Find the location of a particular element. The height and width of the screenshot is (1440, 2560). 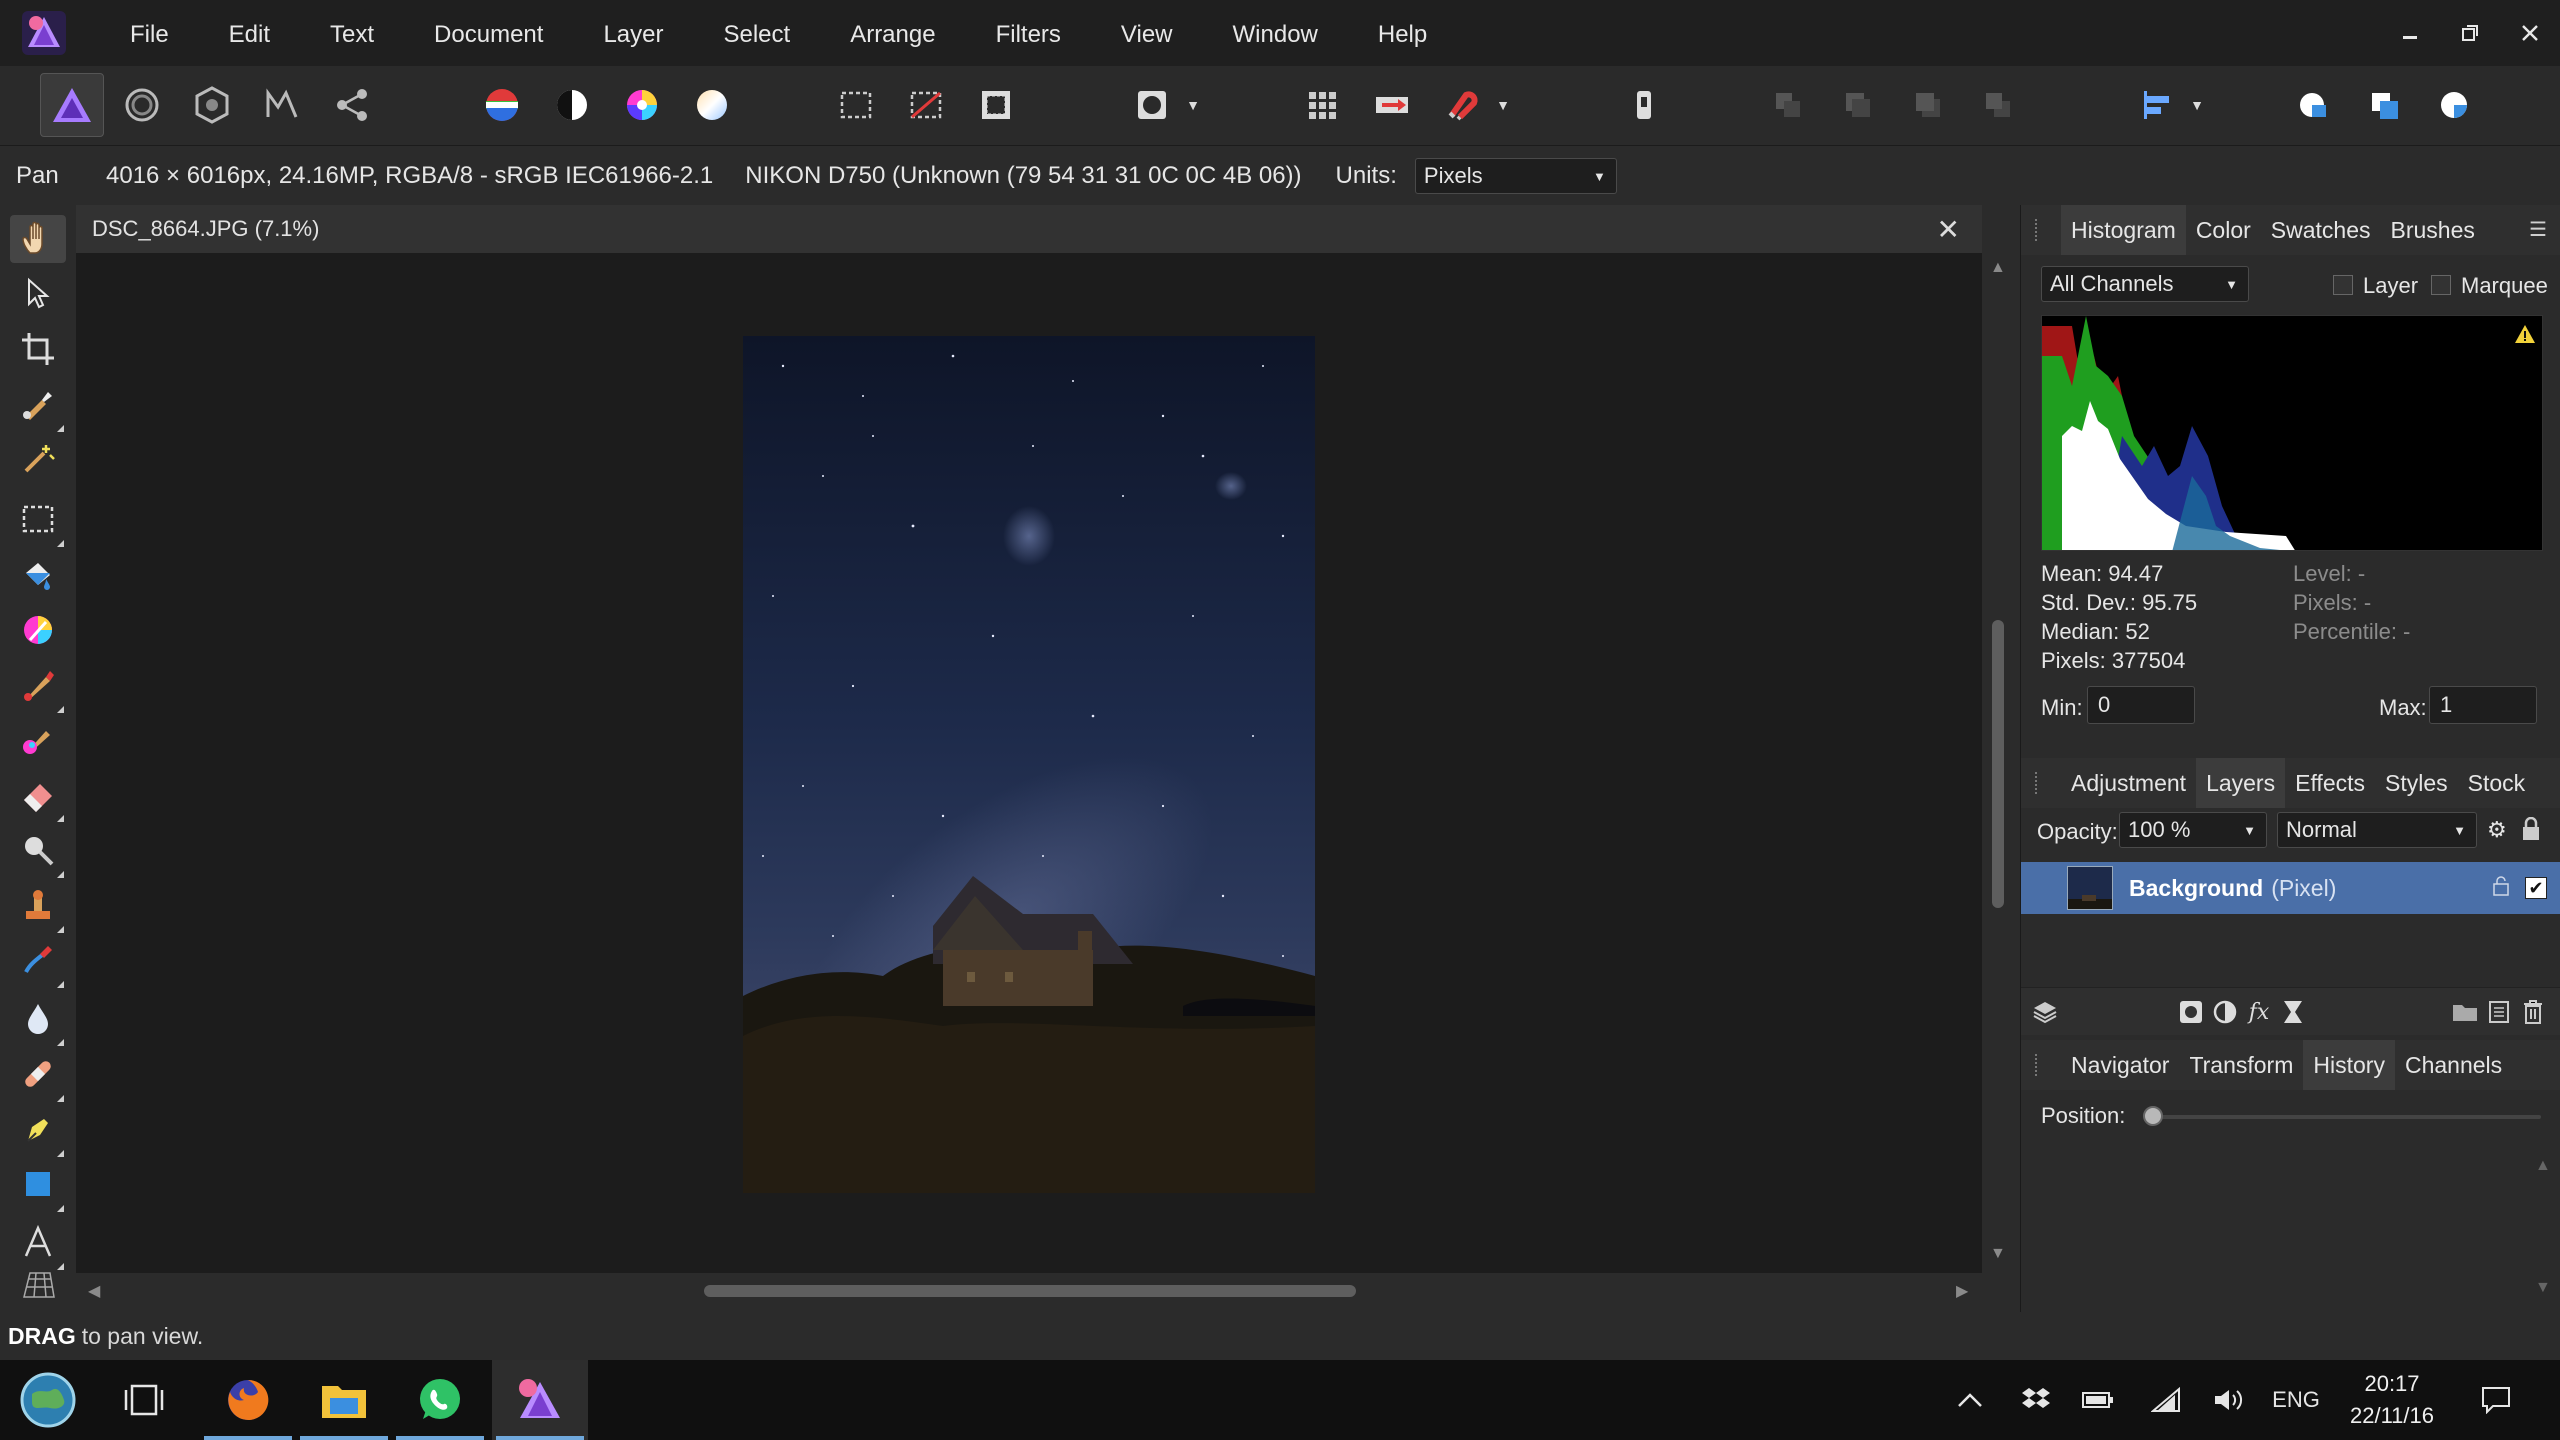

layers-stack-icon is located at coordinates (2045, 1012).